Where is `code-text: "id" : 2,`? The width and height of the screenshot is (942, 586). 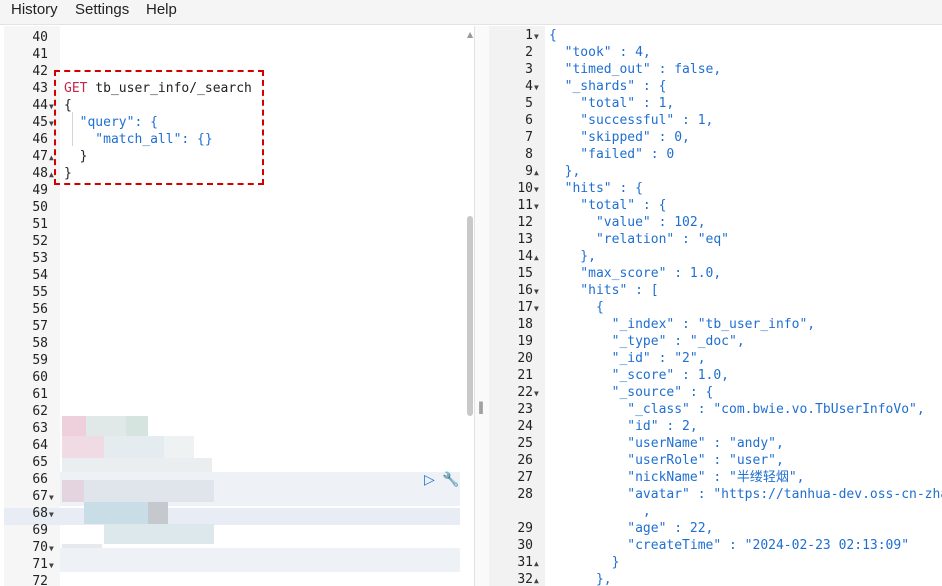
code-text: "id" : 2, is located at coordinates (623, 426).